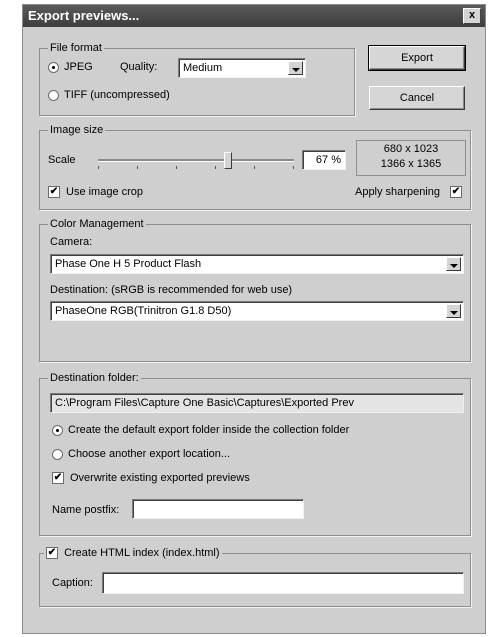 Image resolution: width=488 pixels, height=637 pixels. Describe the element at coordinates (242, 68) in the screenshot. I see `quality-dropdown: Medium` at that location.